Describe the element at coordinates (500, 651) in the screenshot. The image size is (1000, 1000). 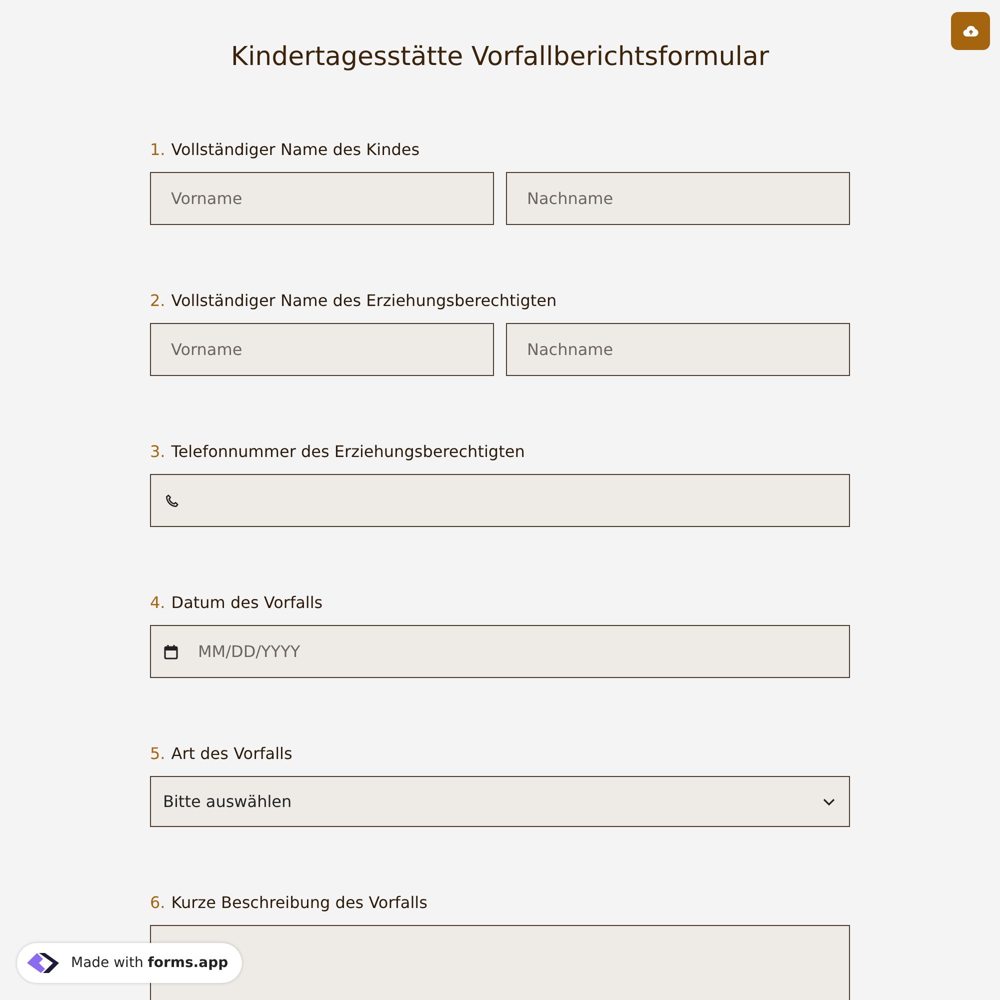
I see `date-field: MM/DD/YYYY` at that location.